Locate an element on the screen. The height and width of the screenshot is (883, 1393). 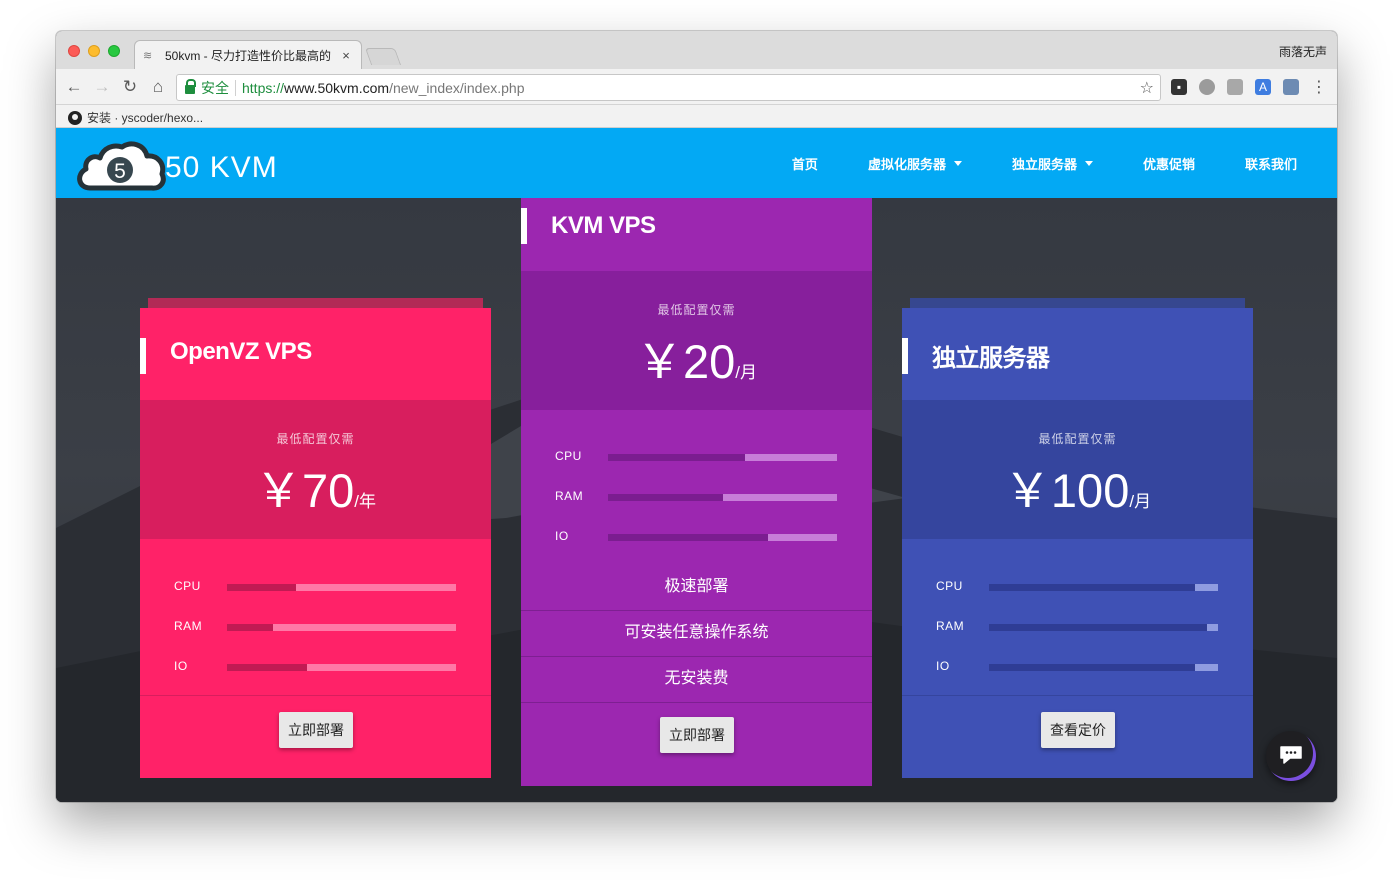
plan-card-openvz: OpenVZ VPS 最低配置仅需 ￥70/年 CPU RAM IO 立即部署 is located at coordinates (315, 538).